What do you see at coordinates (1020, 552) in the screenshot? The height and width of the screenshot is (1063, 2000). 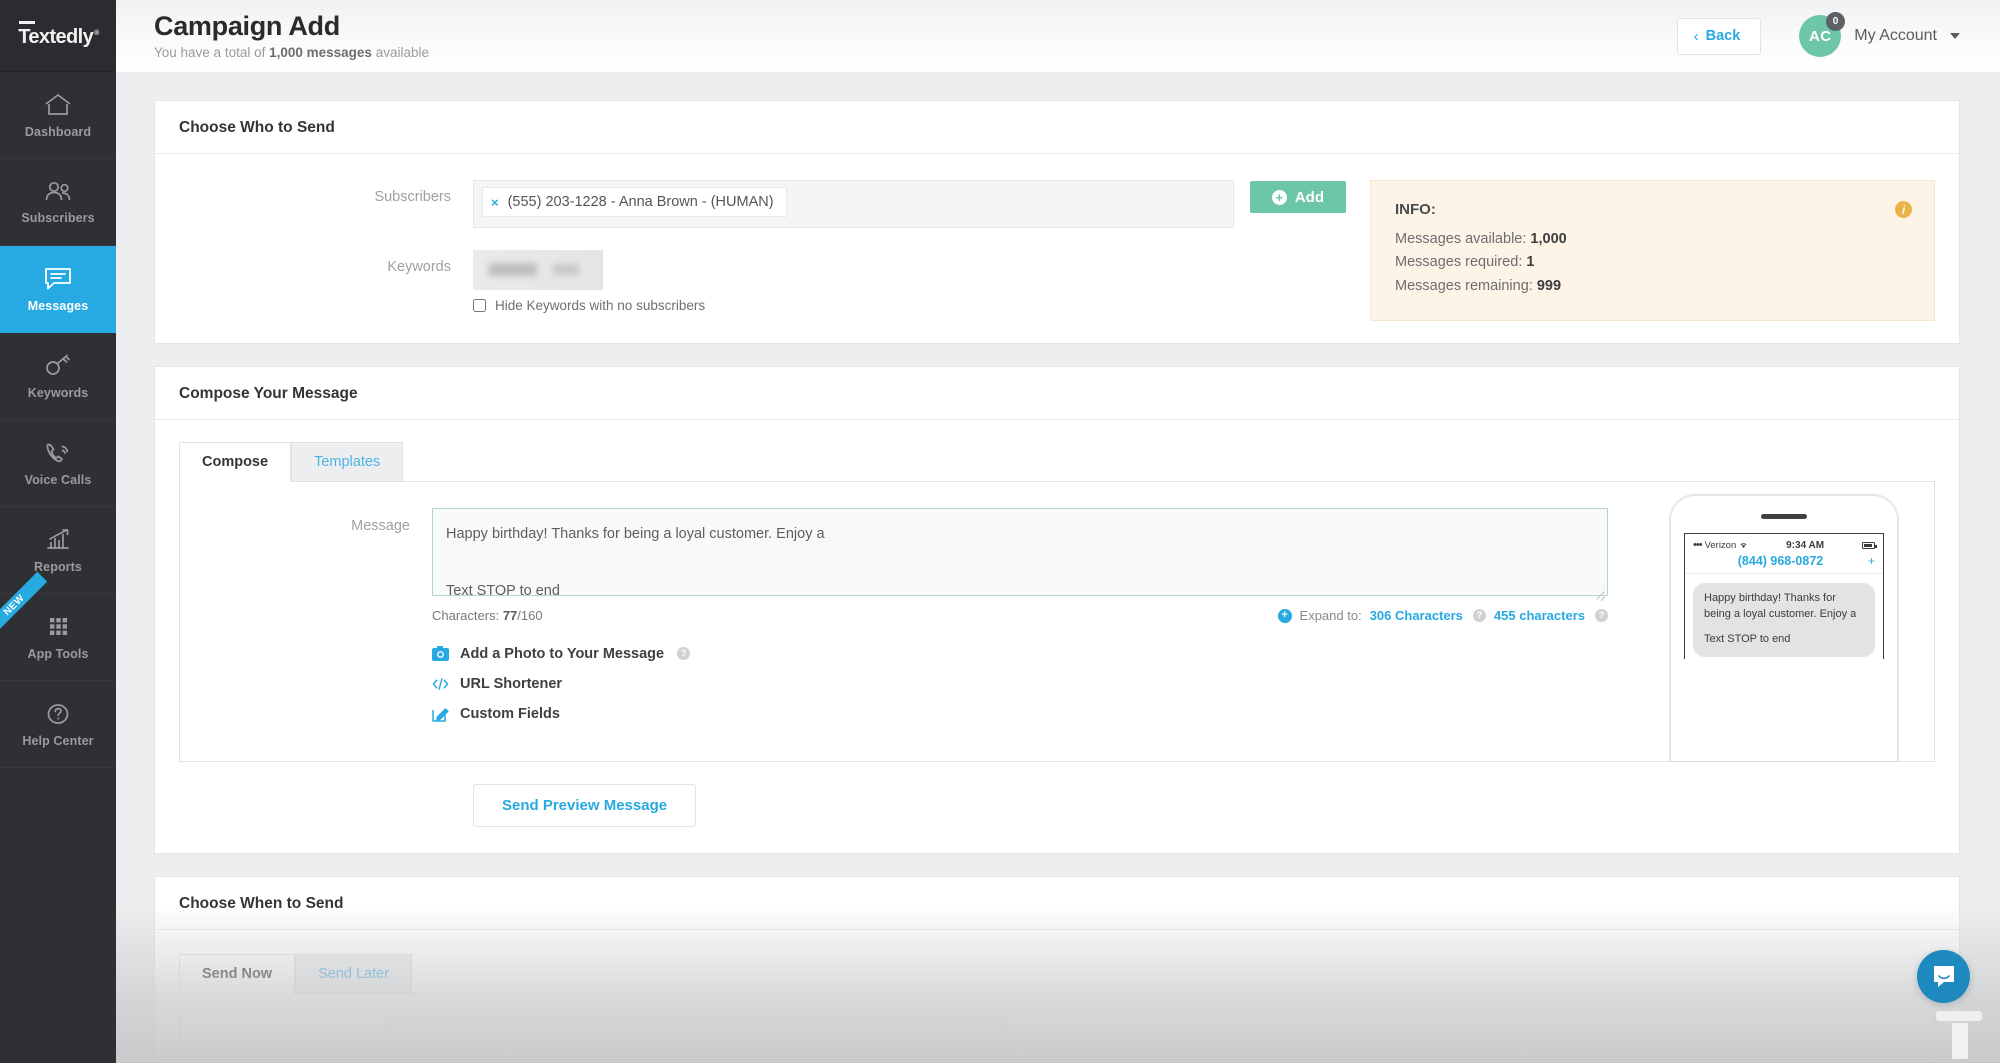 I see `message-input` at bounding box center [1020, 552].